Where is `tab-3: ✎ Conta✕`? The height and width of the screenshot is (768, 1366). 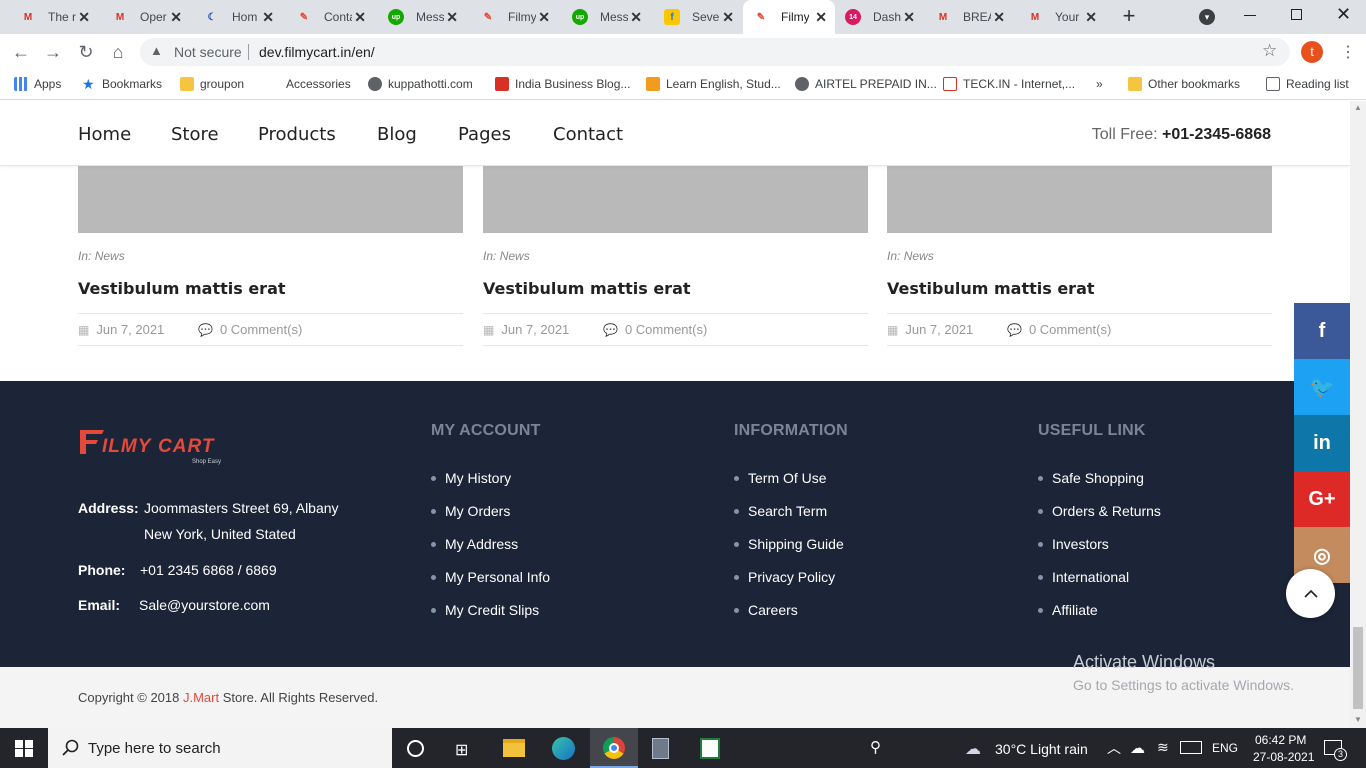
tab-3: ✎ Conta✕ is located at coordinates (330, 17).